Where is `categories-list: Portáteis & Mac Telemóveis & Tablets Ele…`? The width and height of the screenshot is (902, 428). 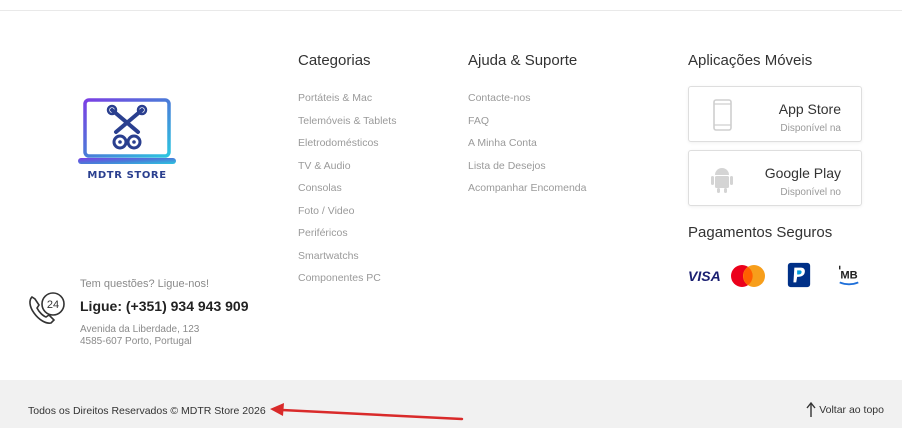
categories-list: Portáteis & Mac Telemóveis & Tablets Ele… is located at coordinates (347, 192).